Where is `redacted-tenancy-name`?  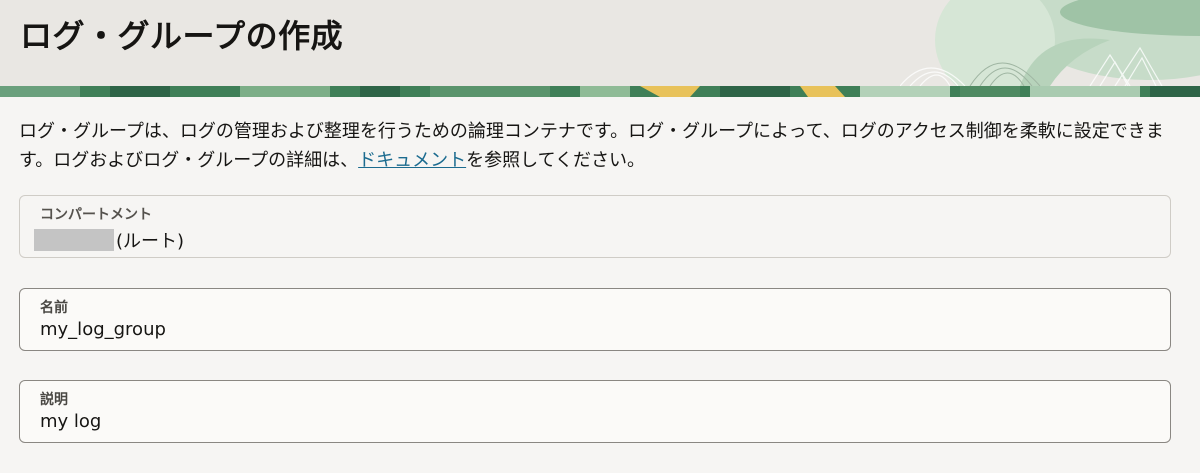
redacted-tenancy-name is located at coordinates (74, 240).